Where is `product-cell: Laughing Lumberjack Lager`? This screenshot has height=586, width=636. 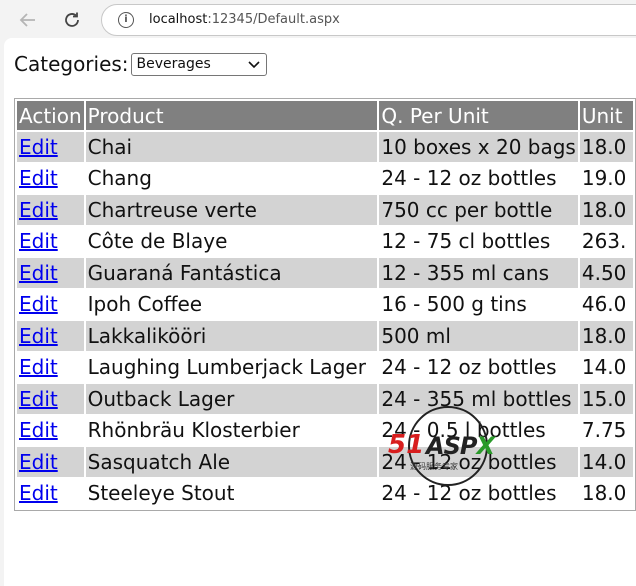
product-cell: Laughing Lumberjack Lager is located at coordinates (231, 367).